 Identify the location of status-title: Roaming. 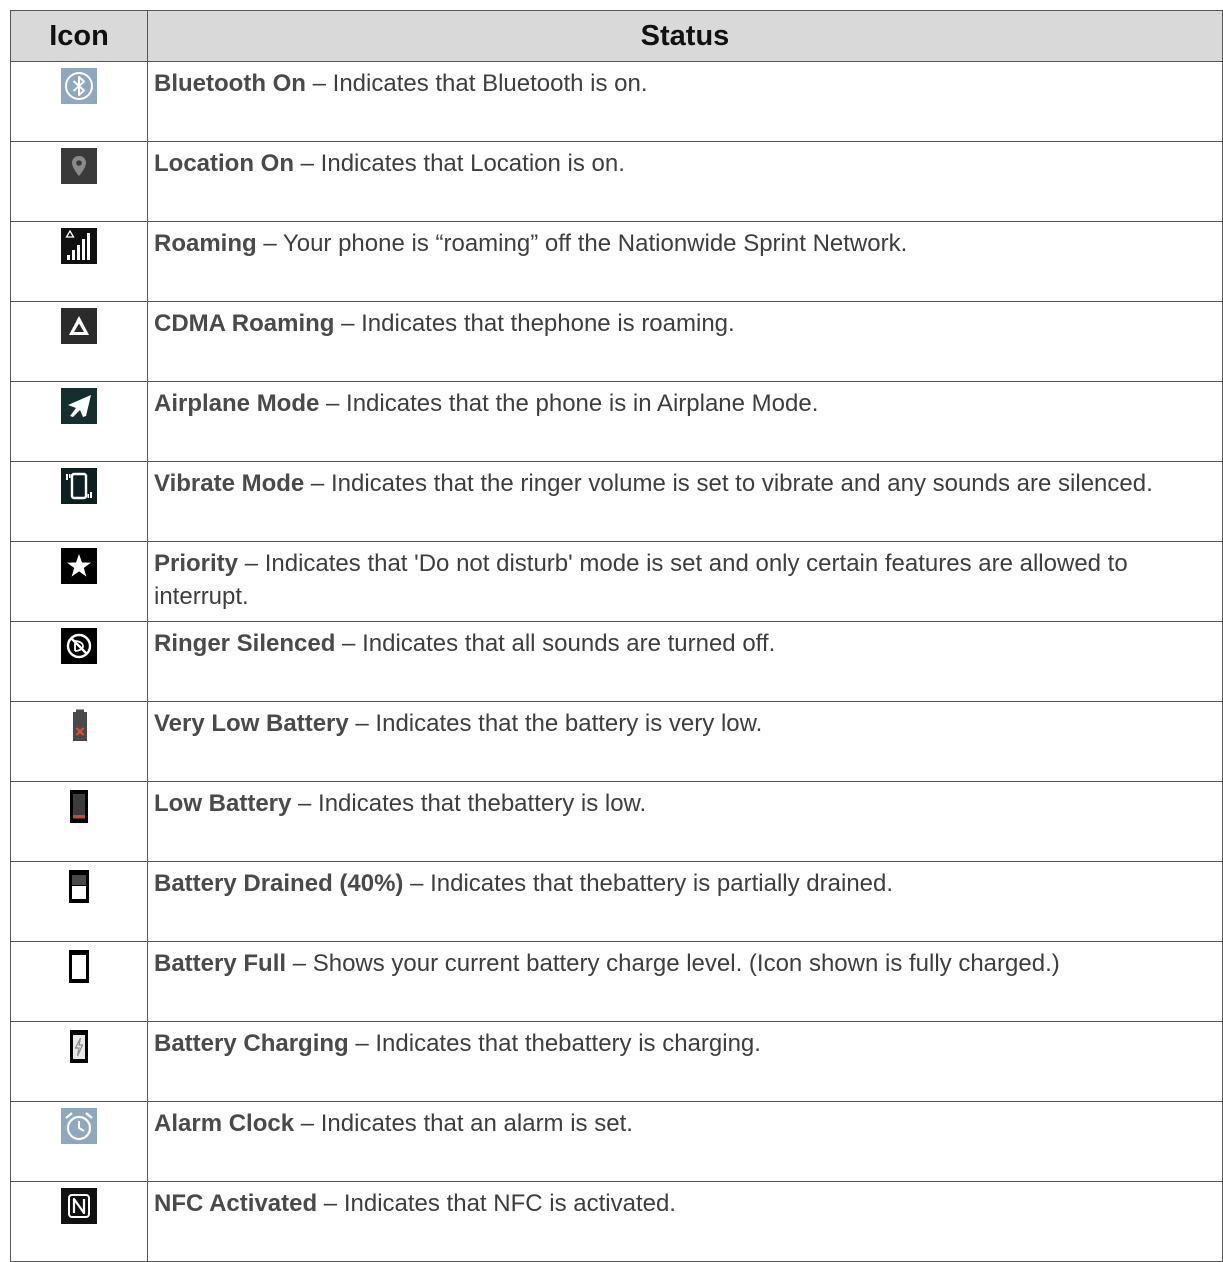
(205, 243).